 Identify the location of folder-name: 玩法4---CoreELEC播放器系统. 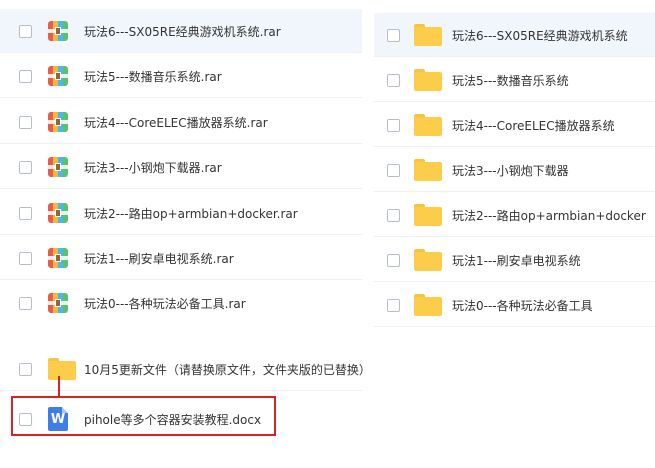
(533, 125).